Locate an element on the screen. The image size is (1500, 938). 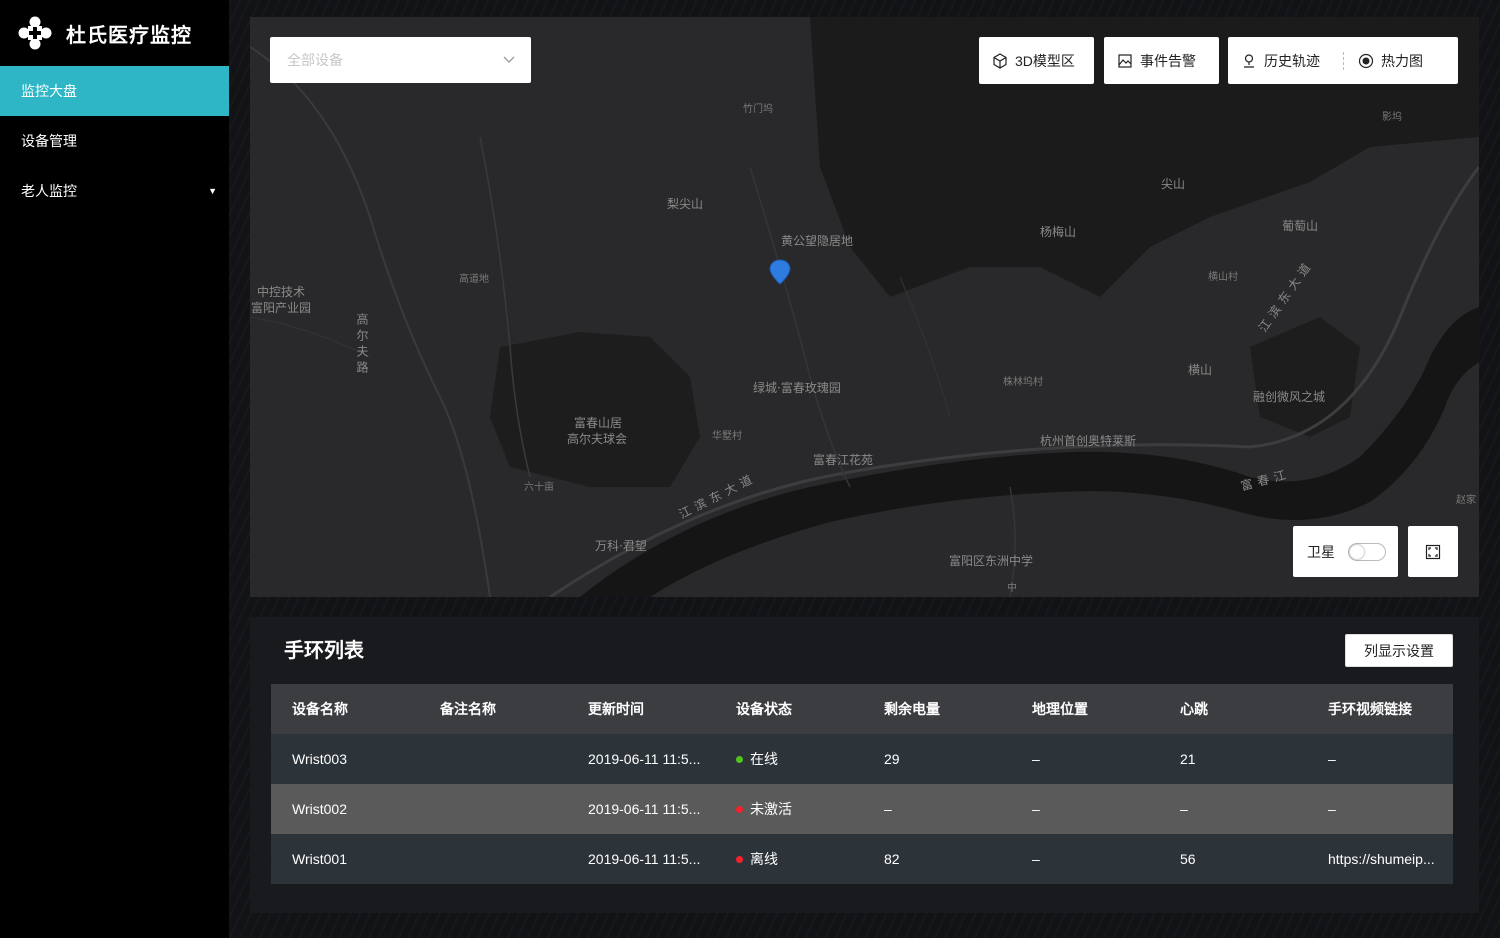
map-label: 杭州首创奥特莱斯 is located at coordinates (1088, 441).